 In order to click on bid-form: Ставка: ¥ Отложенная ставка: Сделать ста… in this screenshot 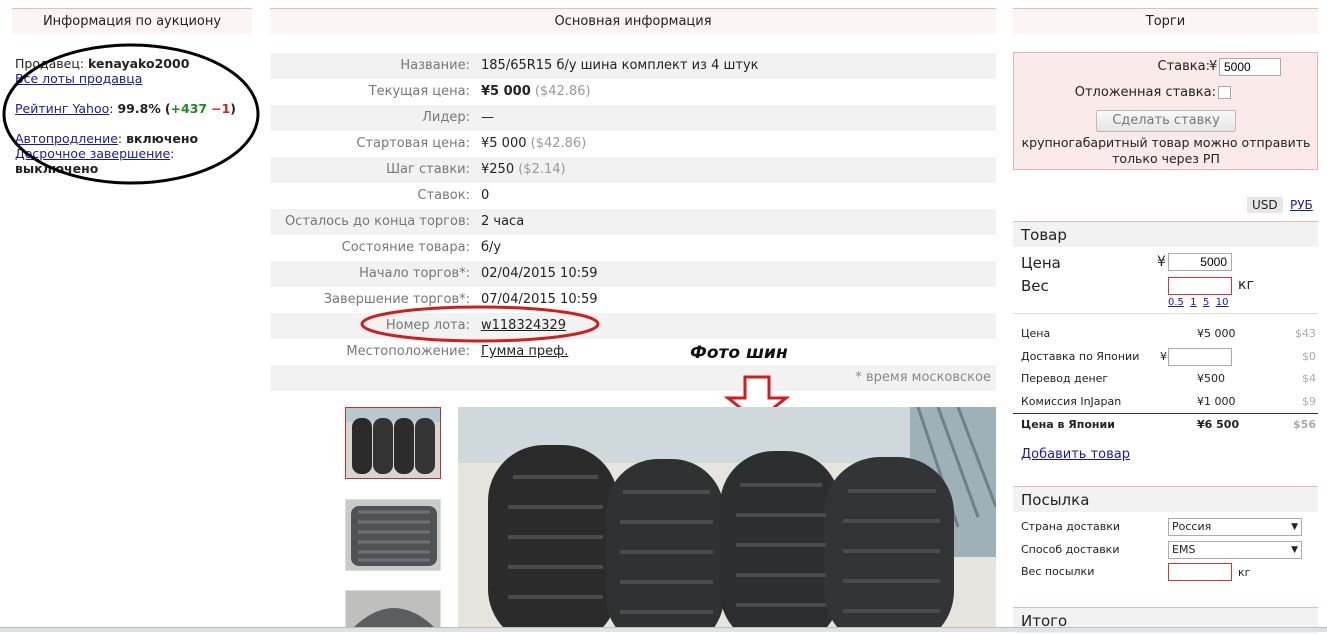, I will do `click(1165, 111)`.